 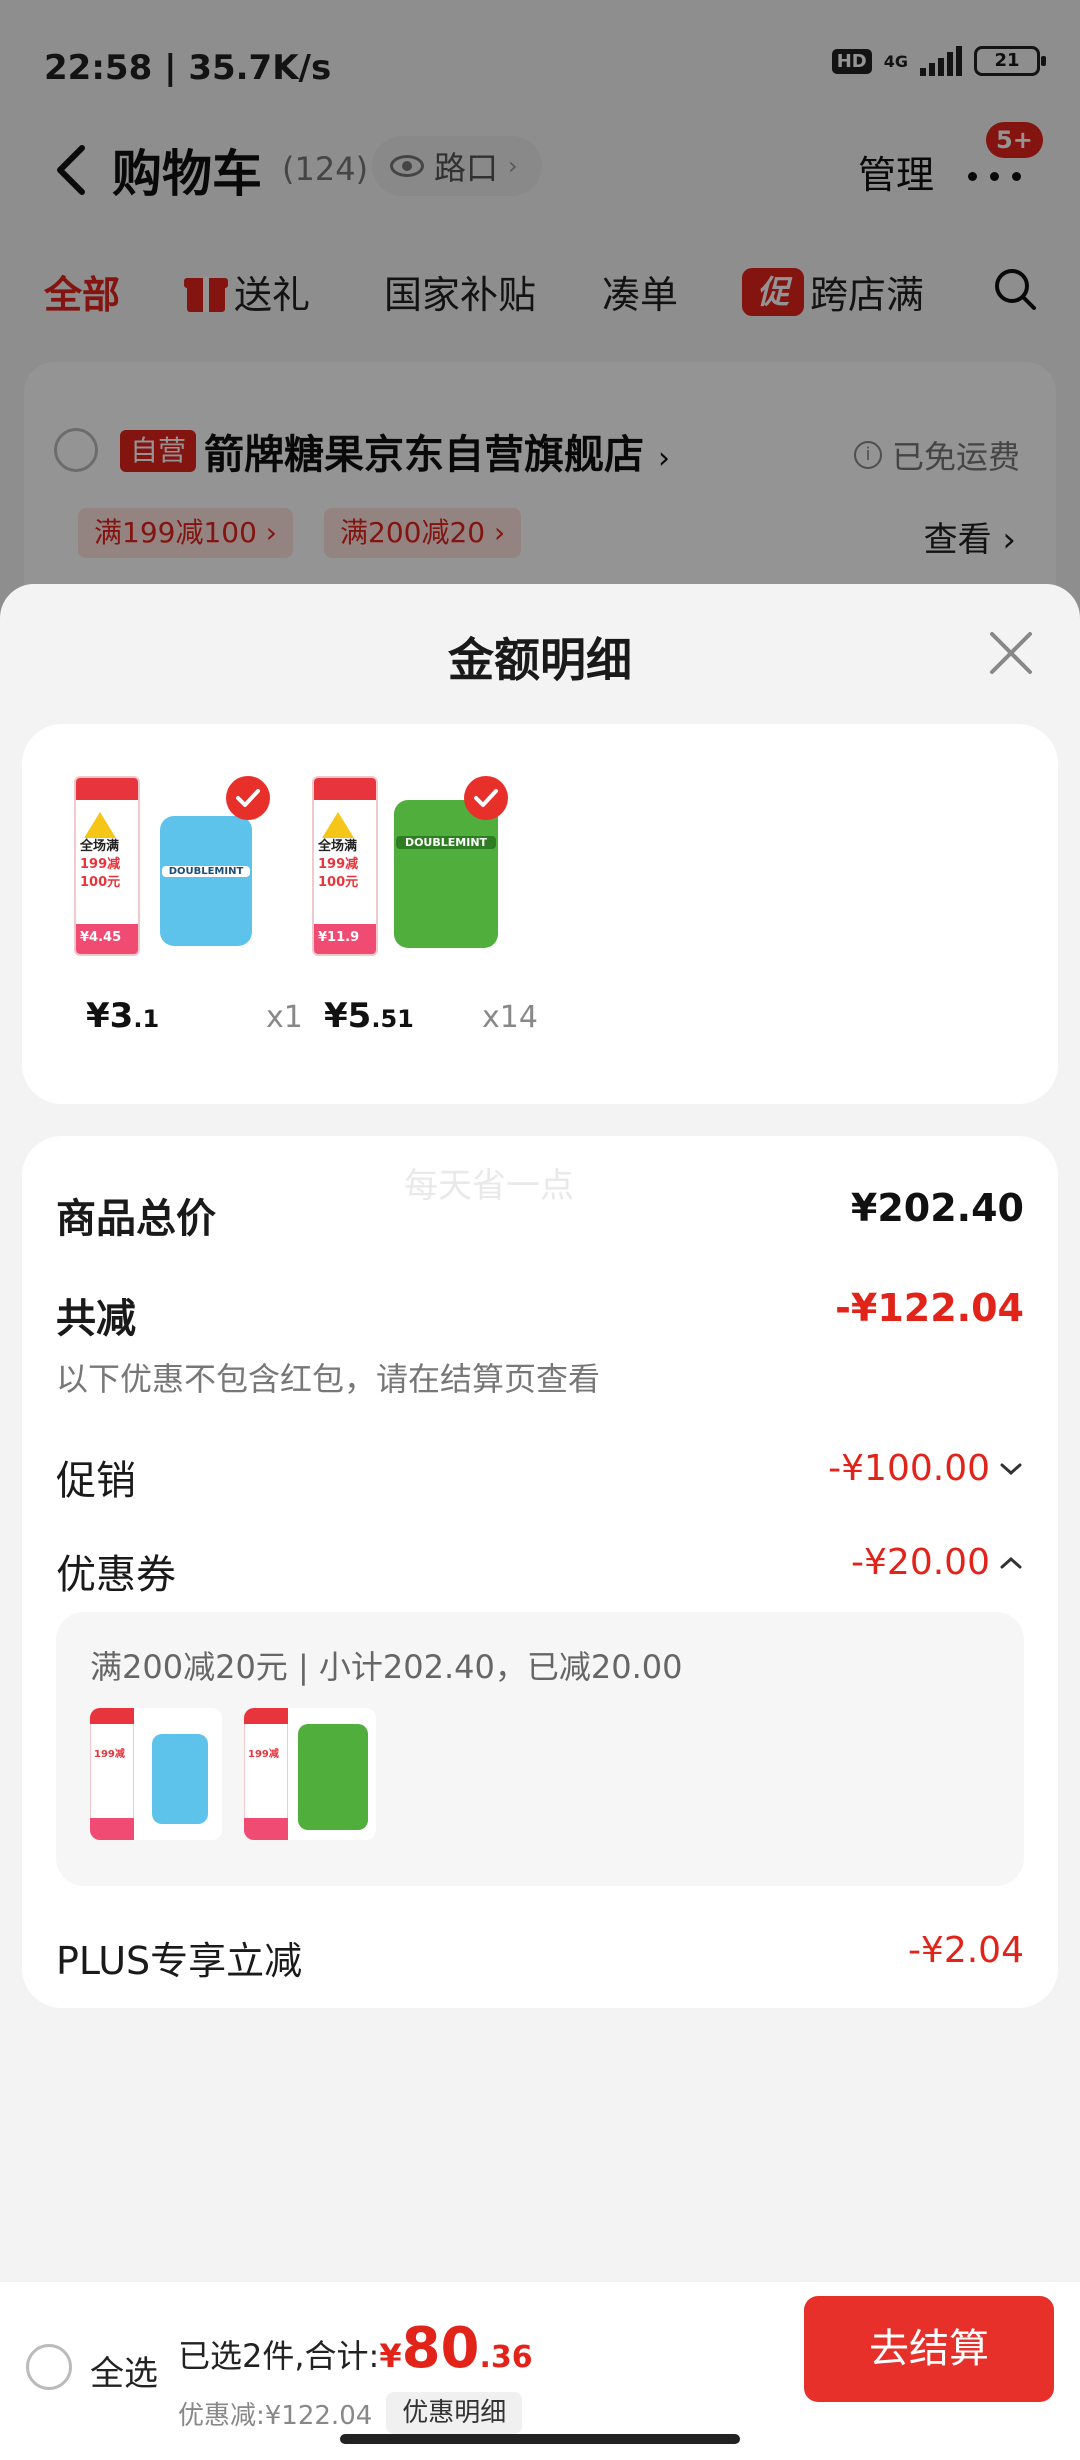 What do you see at coordinates (1011, 653) in the screenshot?
I see `close-icon` at bounding box center [1011, 653].